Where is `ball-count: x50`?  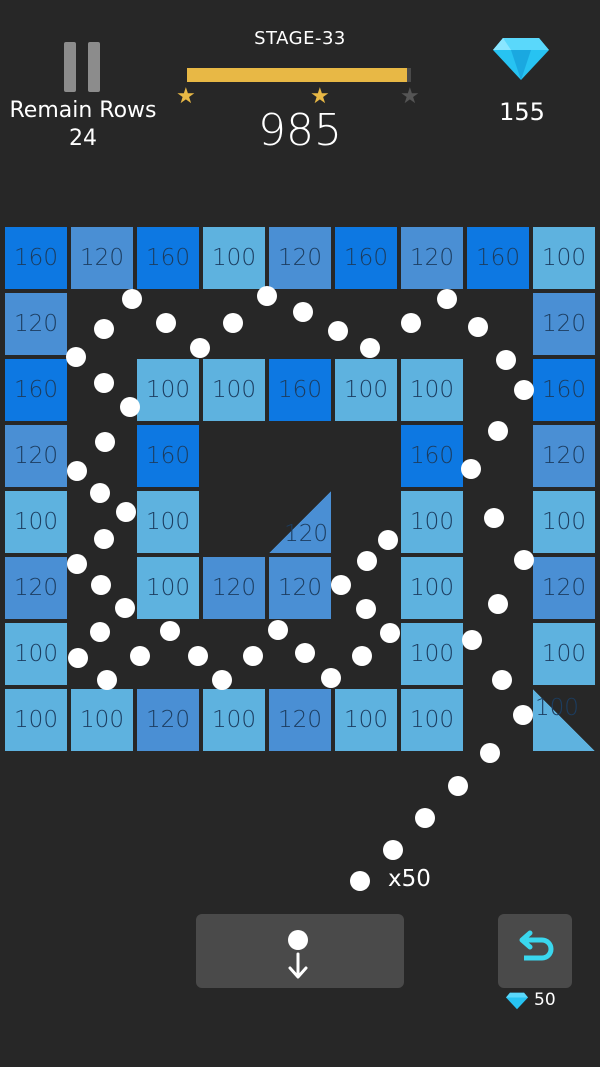
ball-count: x50 is located at coordinates (409, 879).